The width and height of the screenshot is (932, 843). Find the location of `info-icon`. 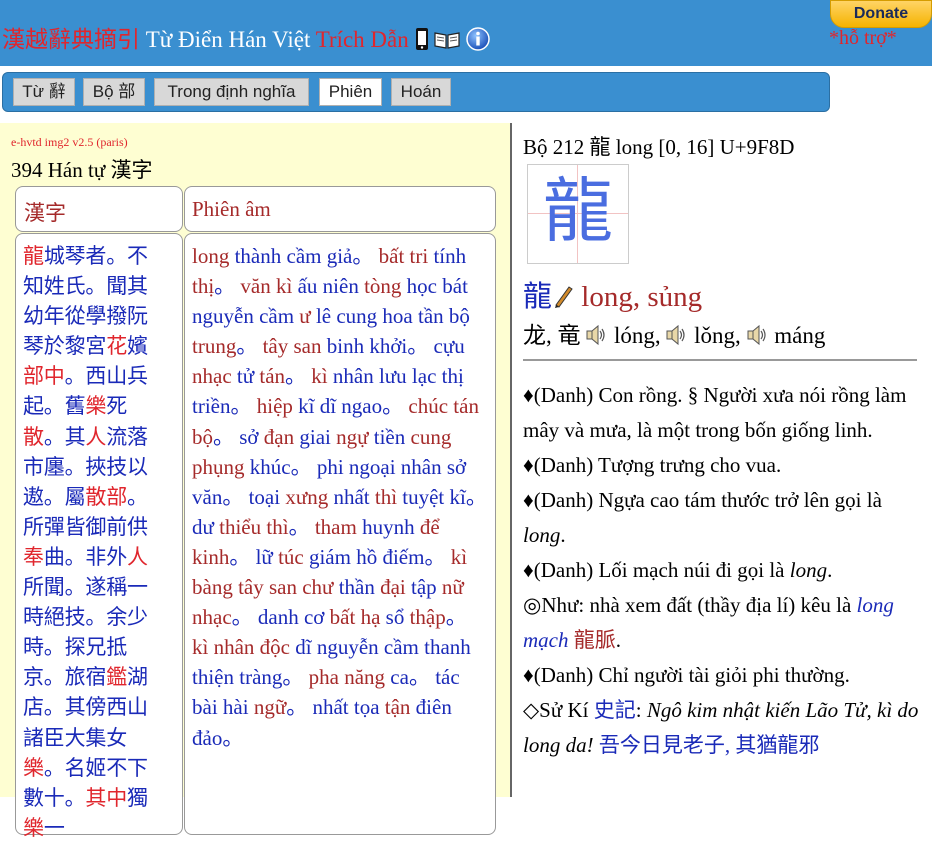

info-icon is located at coordinates (478, 41).